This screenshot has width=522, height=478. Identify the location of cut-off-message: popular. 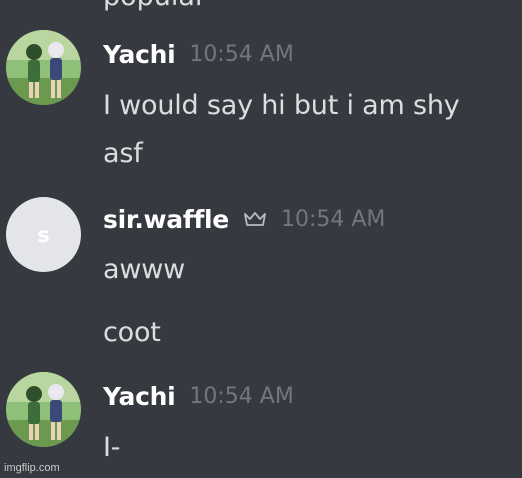
(154, 6).